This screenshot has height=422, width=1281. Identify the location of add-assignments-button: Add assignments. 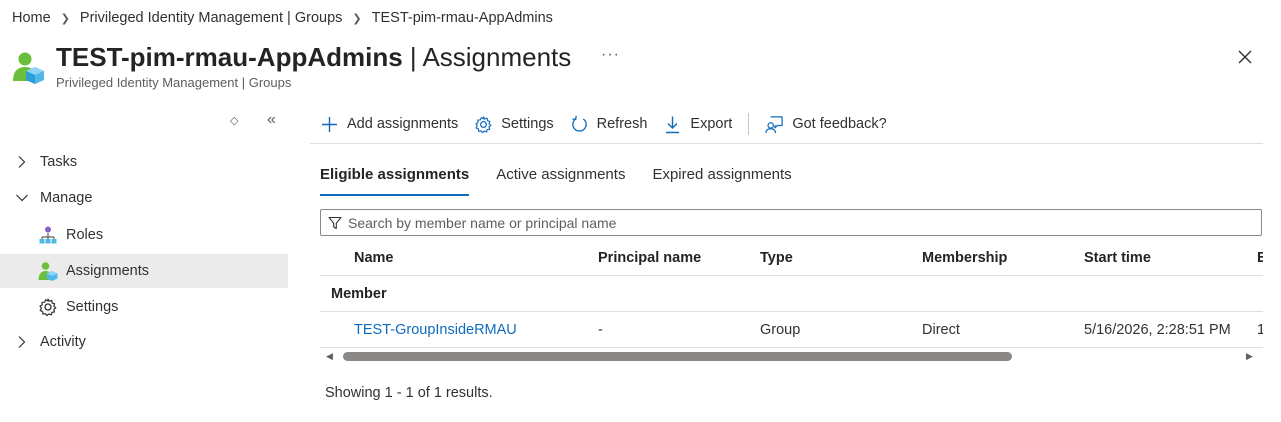
(389, 124).